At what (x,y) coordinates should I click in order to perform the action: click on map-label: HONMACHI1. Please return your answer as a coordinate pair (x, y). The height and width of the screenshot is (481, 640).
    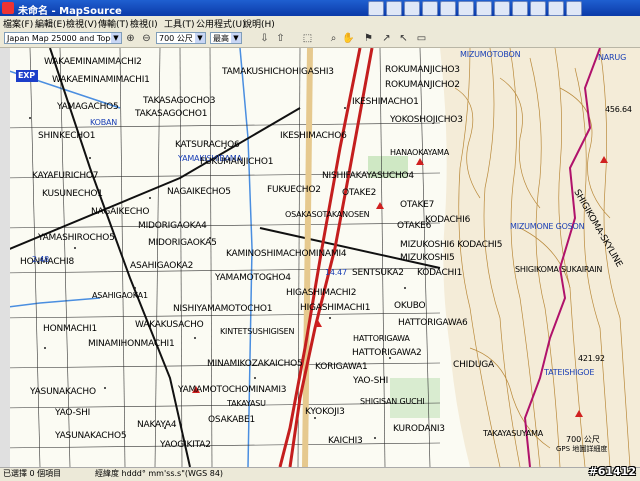
    Looking at the image, I should click on (70, 329).